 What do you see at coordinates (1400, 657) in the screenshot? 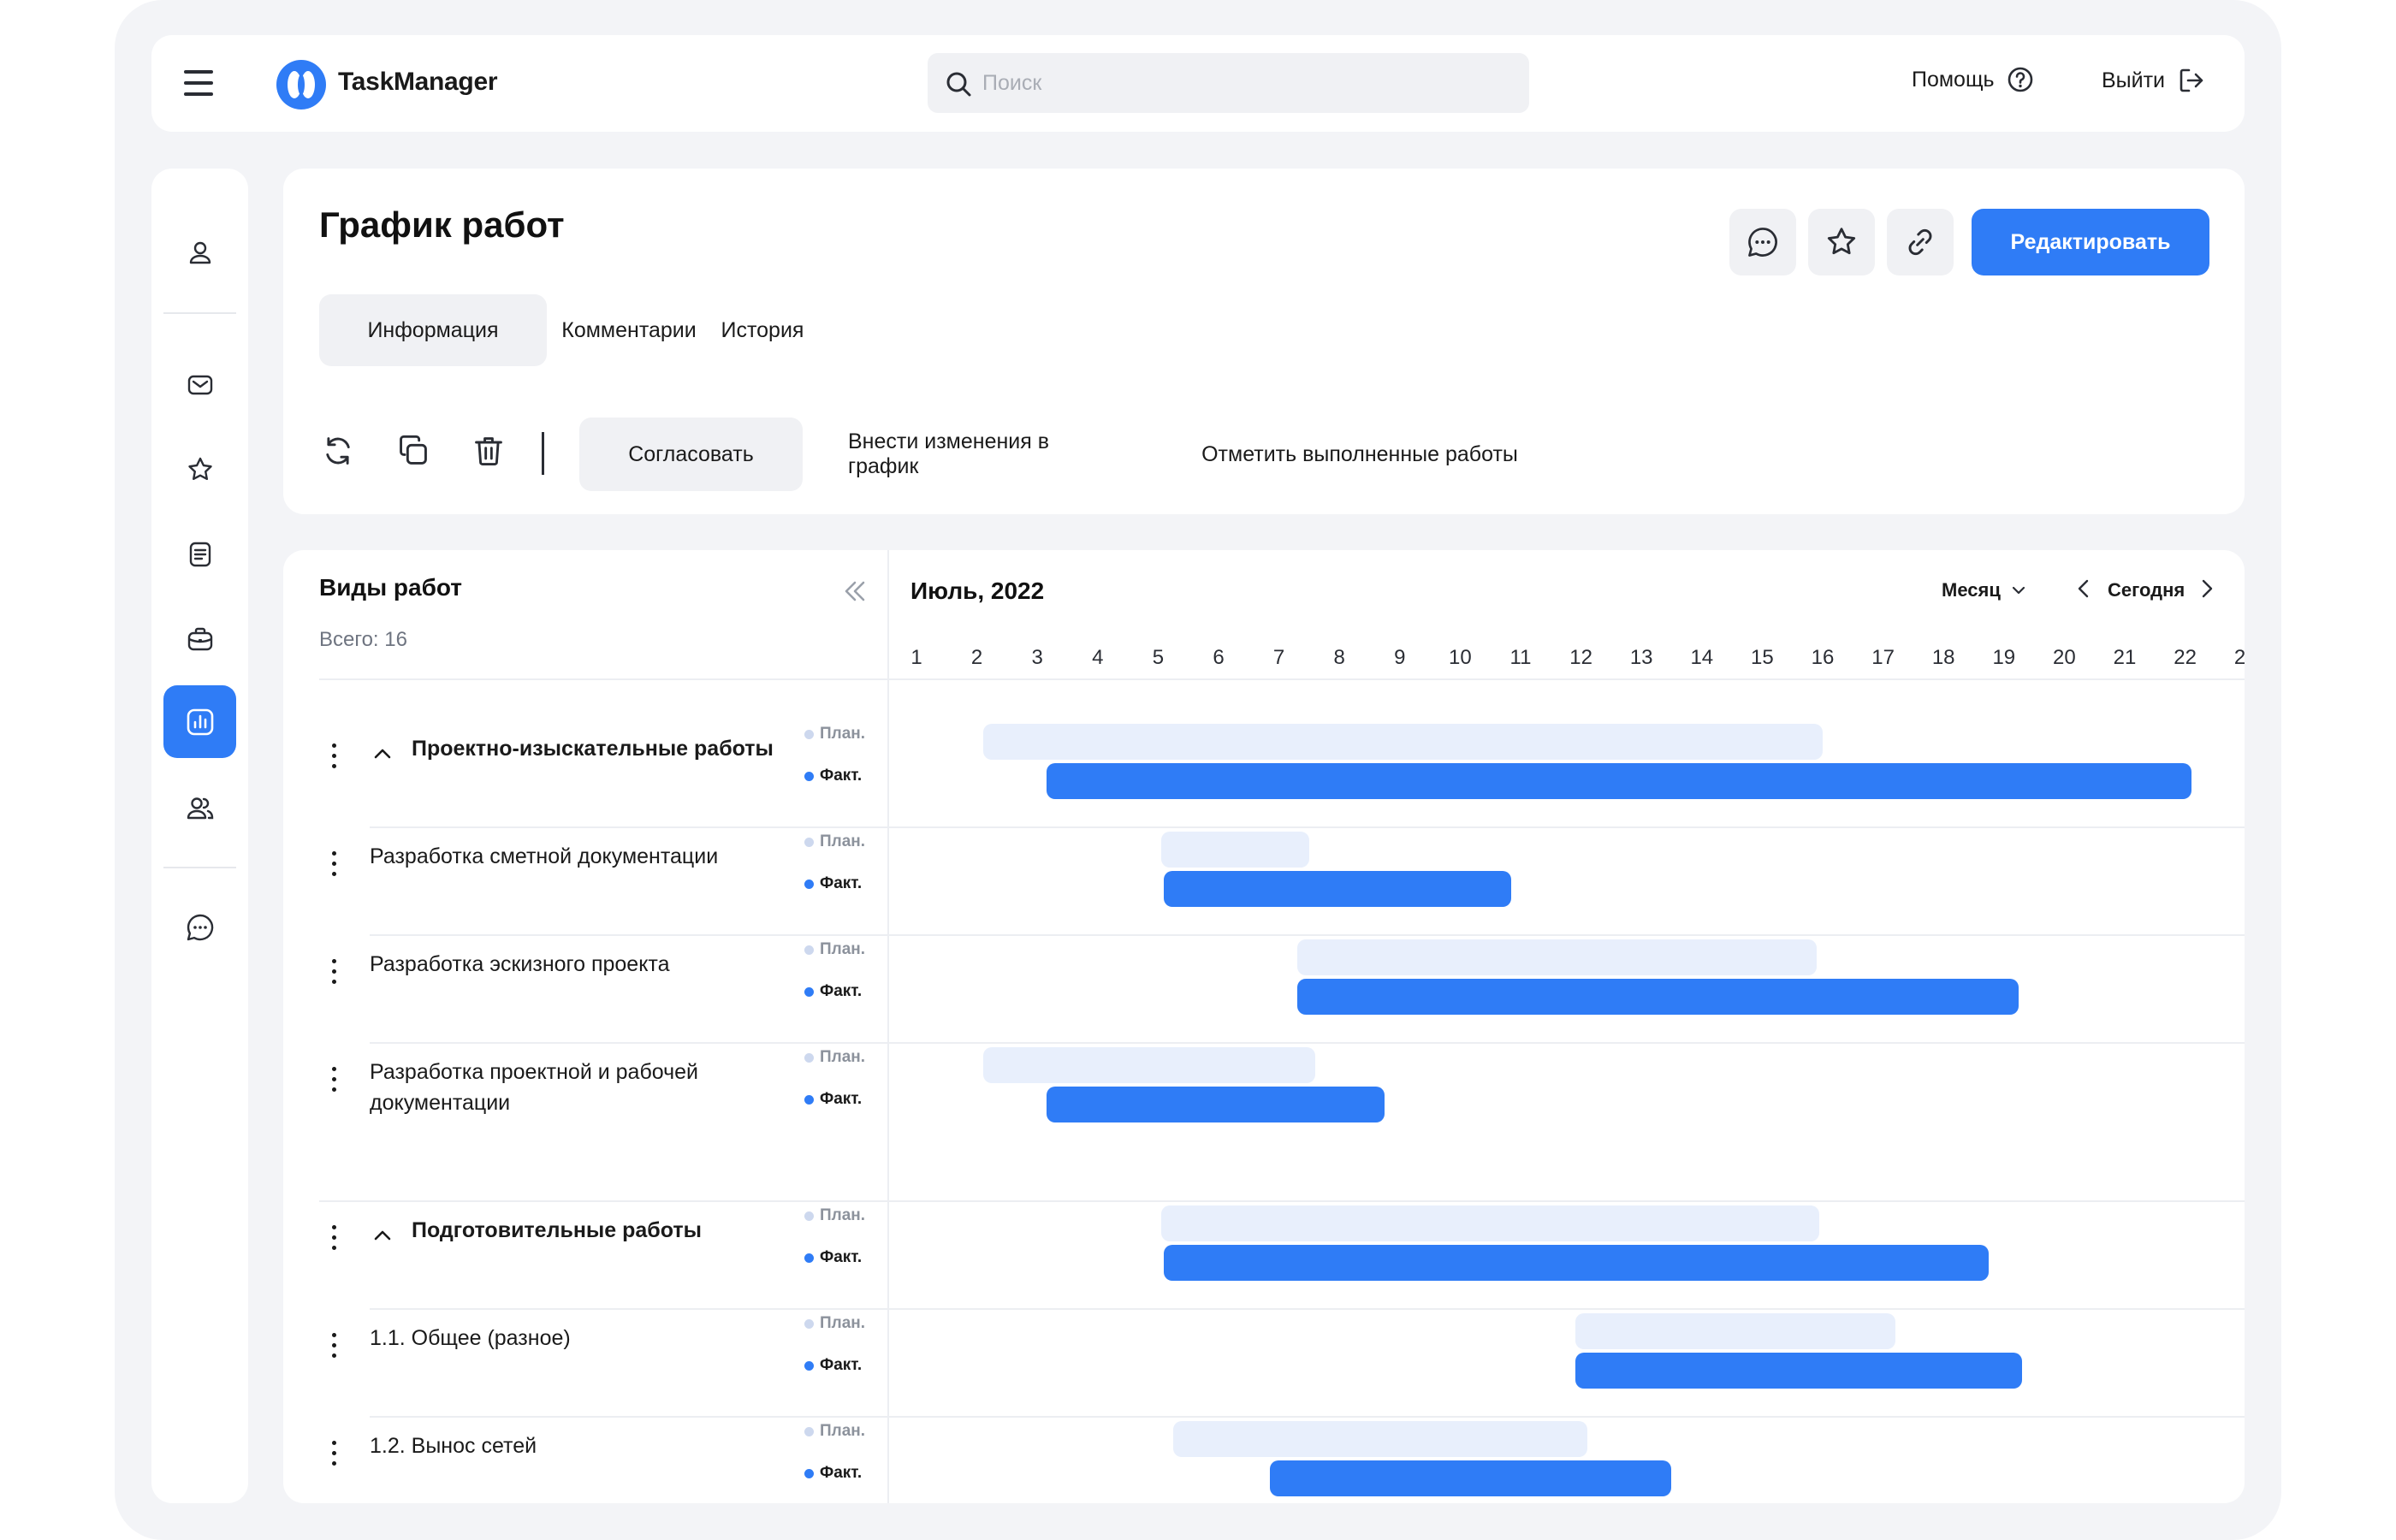
I see `day-label: 9` at bounding box center [1400, 657].